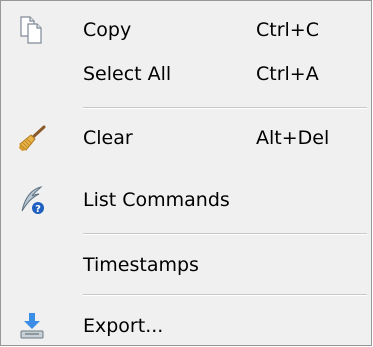 The image size is (373, 347). What do you see at coordinates (287, 30) in the screenshot?
I see `menu-item-shortcut: Ctrl+C` at bounding box center [287, 30].